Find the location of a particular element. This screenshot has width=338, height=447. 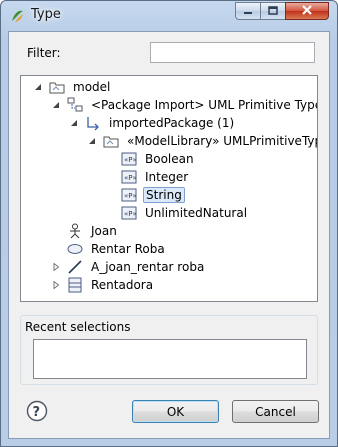

minimize-icon is located at coordinates (248, 11).